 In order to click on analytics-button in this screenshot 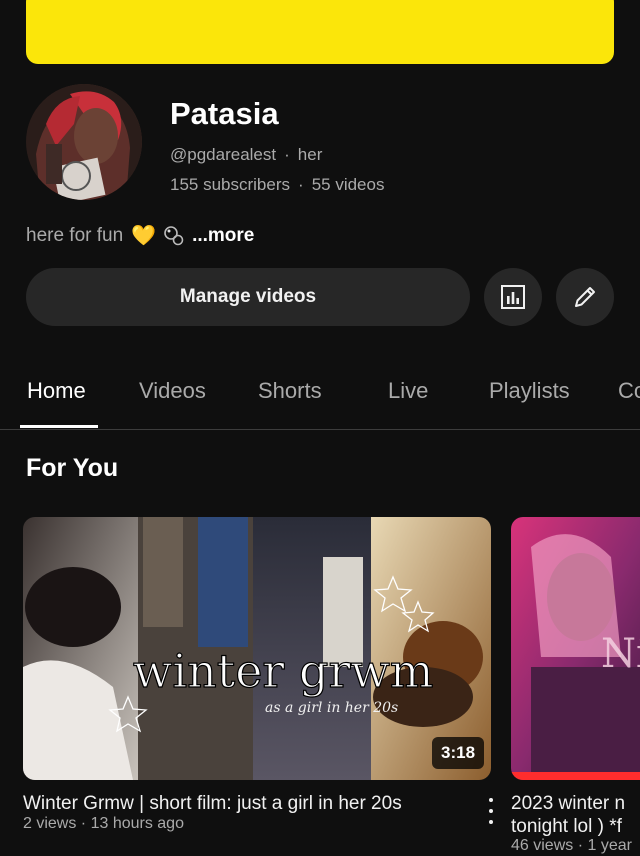, I will do `click(513, 297)`.